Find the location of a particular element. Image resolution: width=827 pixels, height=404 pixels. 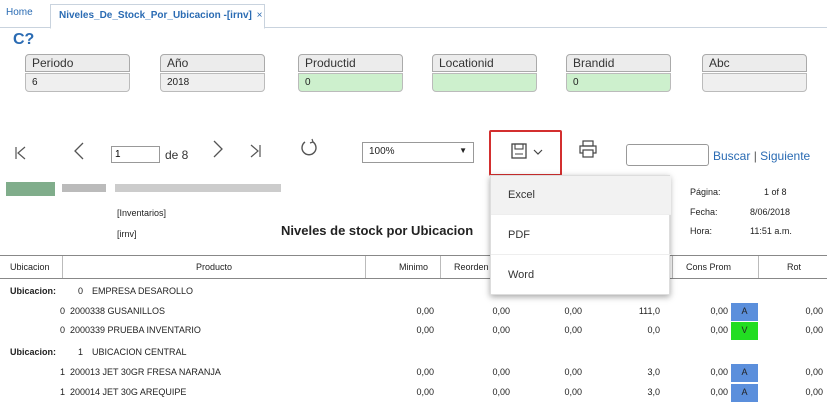

chevron-down-icon is located at coordinates (538, 152).